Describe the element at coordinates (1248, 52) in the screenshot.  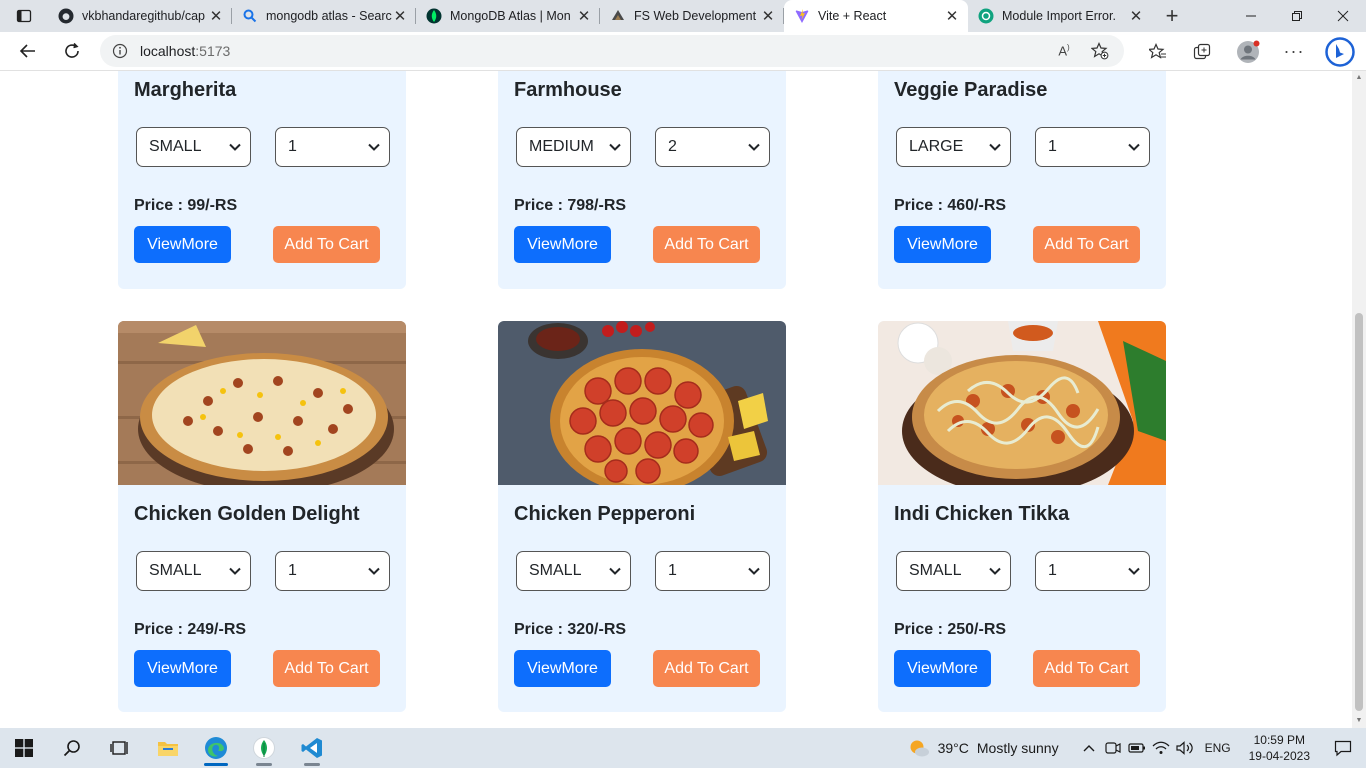
I see `profile-button` at that location.